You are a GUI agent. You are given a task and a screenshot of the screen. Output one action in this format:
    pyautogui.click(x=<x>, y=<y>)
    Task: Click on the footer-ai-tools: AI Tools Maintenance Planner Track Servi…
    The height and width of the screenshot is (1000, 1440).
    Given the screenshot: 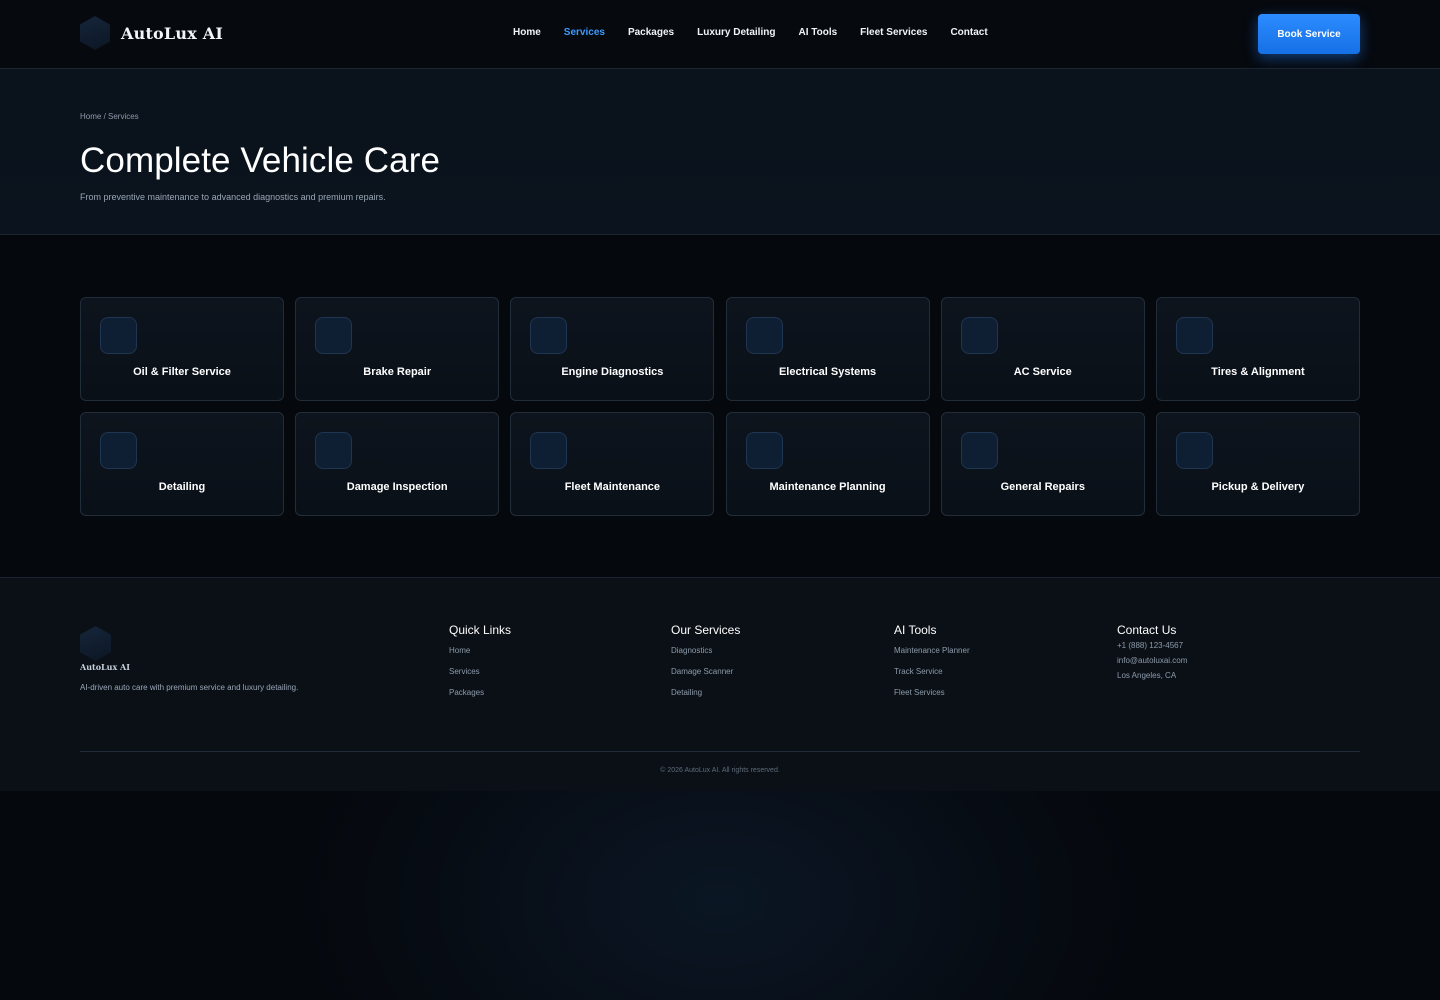 What is the action you would take?
    pyautogui.click(x=932, y=666)
    